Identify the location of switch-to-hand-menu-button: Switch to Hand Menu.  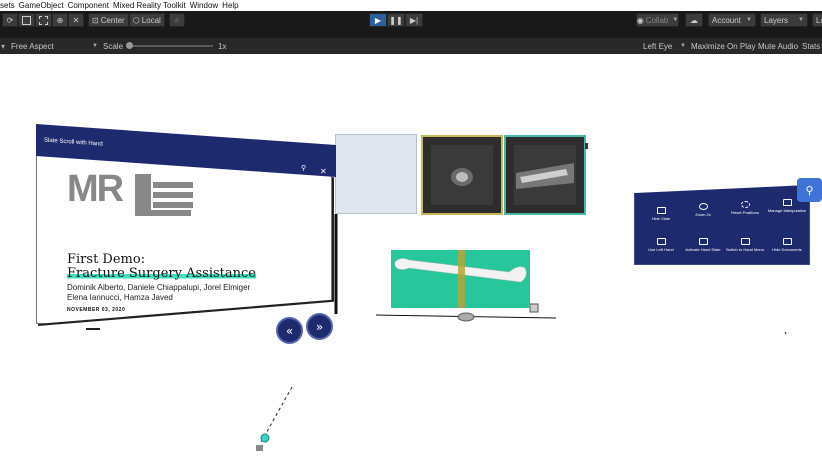
(745, 245).